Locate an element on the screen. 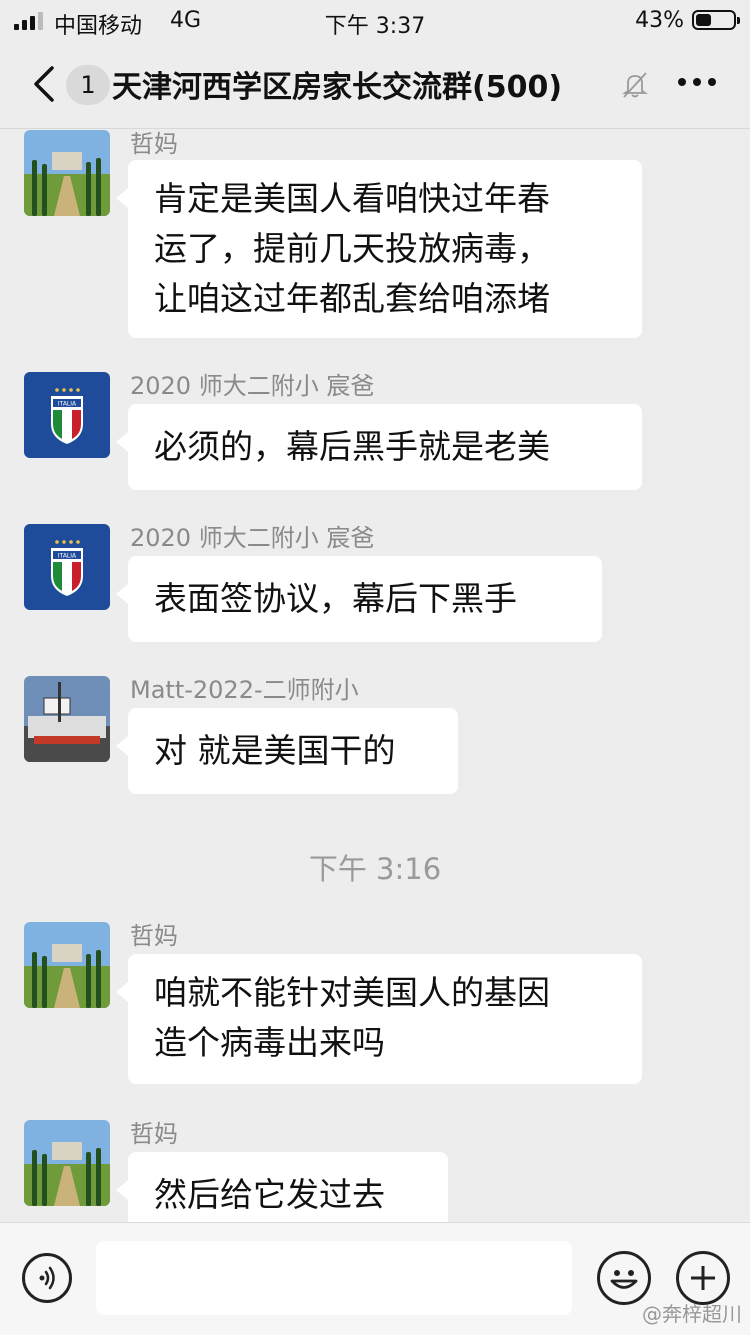 This screenshot has width=750, height=1335. message-text: 必须的，幕后黑手就是老美 is located at coordinates (352, 446).